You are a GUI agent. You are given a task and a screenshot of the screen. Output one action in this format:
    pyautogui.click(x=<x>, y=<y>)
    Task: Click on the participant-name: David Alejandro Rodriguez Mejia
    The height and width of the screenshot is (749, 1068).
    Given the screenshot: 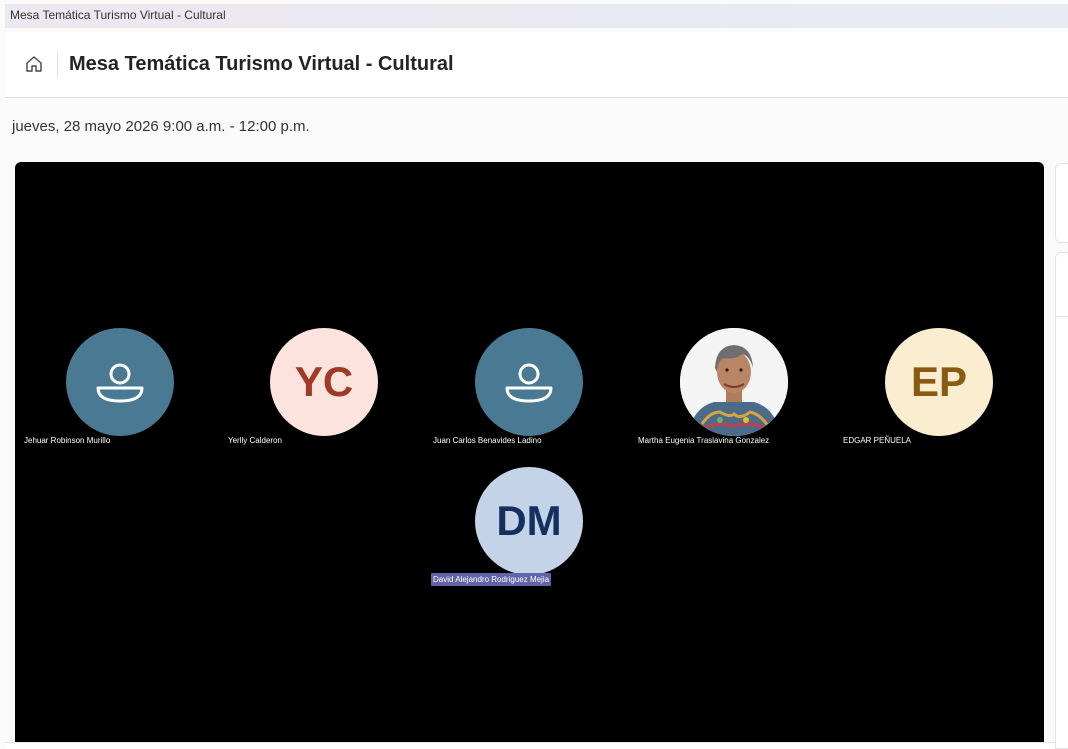 What is the action you would take?
    pyautogui.click(x=491, y=579)
    